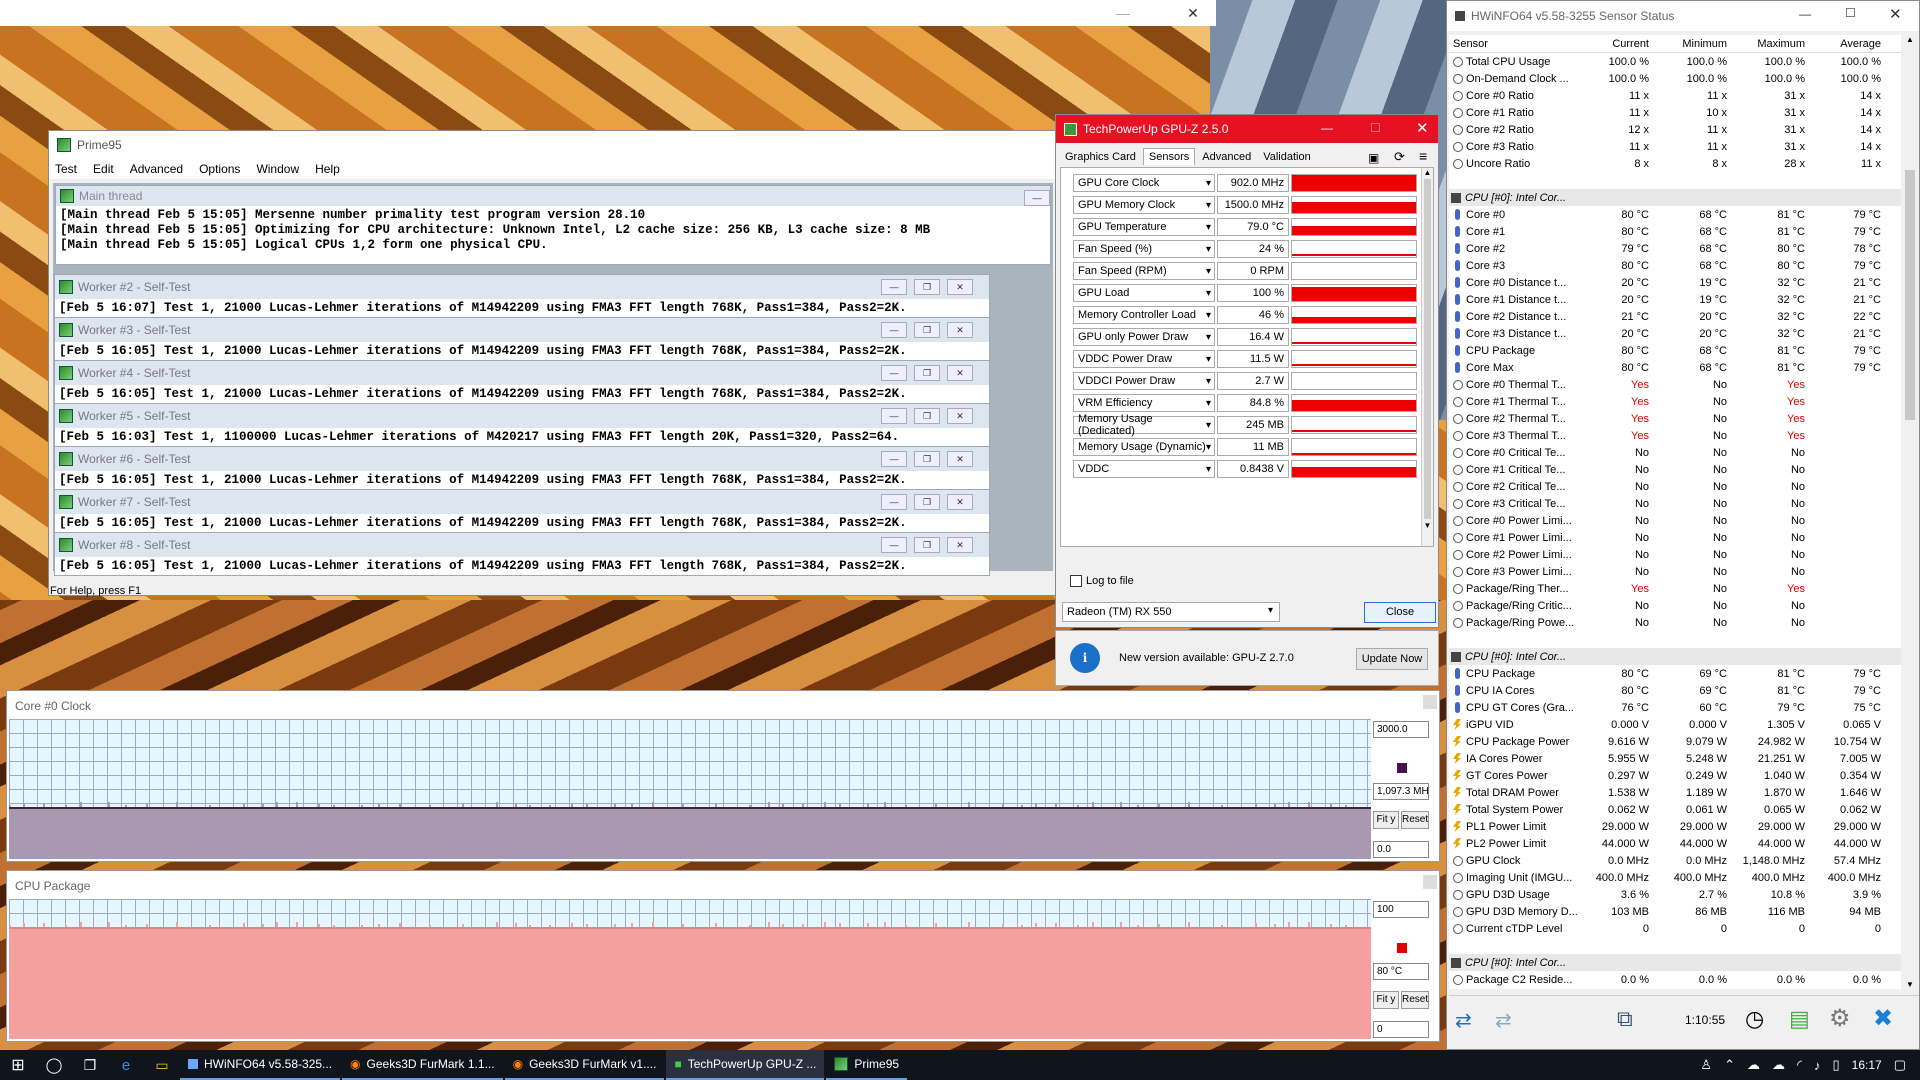  What do you see at coordinates (1144, 469) in the screenshot?
I see `sensor-label: VDDC` at bounding box center [1144, 469].